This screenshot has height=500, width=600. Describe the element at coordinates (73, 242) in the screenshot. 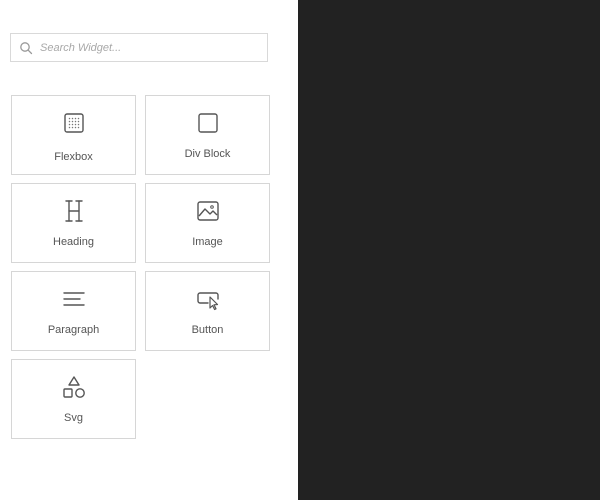

I see `widget-label: Heading` at that location.